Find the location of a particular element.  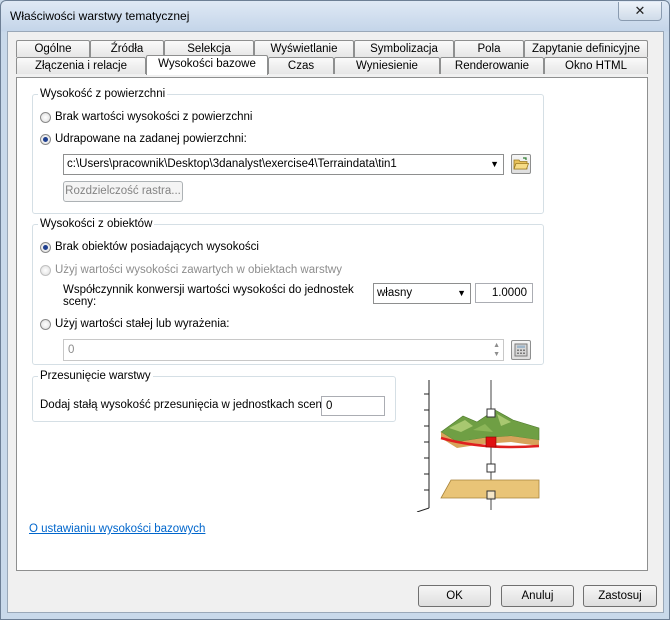

base-heights-help-link: O ustawianiu wysokości bazowych is located at coordinates (117, 529).